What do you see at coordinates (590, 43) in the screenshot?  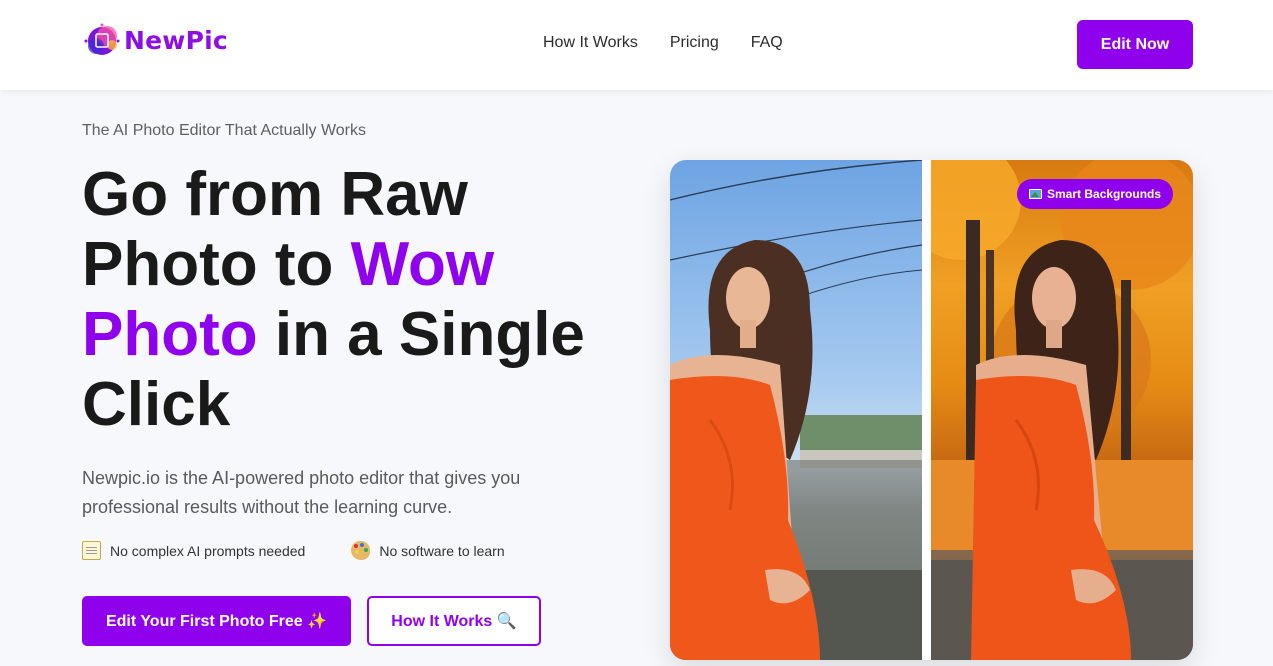 I see `nav-how-it-works: How It Works` at bounding box center [590, 43].